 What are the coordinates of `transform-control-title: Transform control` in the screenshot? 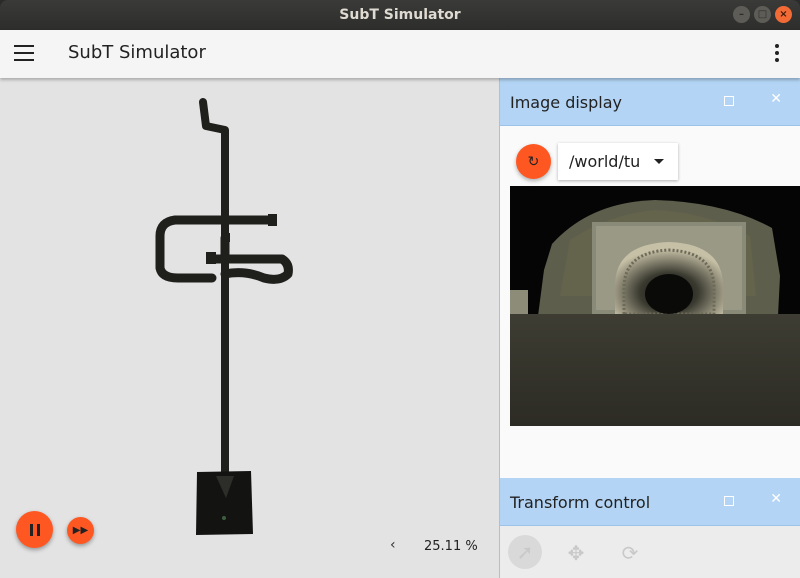 It's located at (580, 502).